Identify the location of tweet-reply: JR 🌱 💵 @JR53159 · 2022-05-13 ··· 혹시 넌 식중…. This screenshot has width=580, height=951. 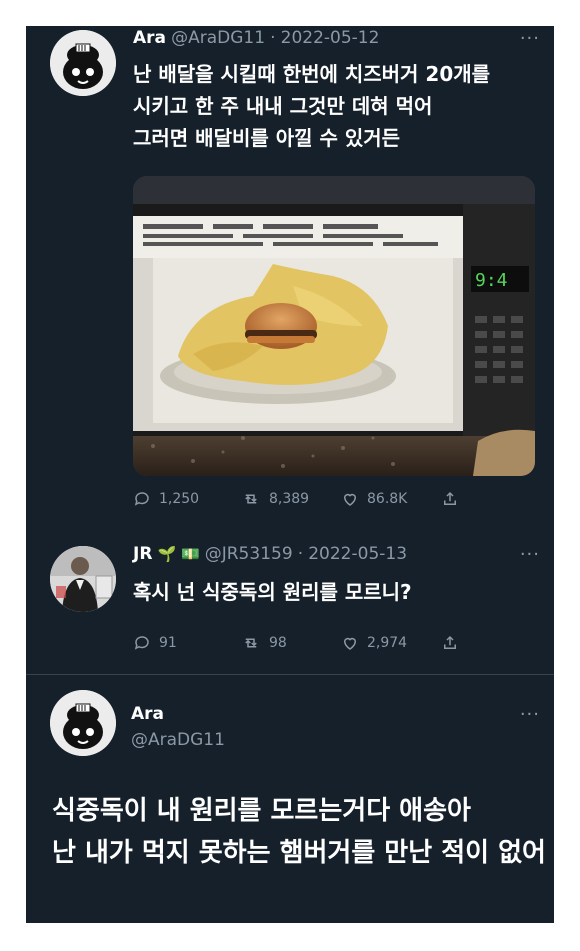
(290, 603).